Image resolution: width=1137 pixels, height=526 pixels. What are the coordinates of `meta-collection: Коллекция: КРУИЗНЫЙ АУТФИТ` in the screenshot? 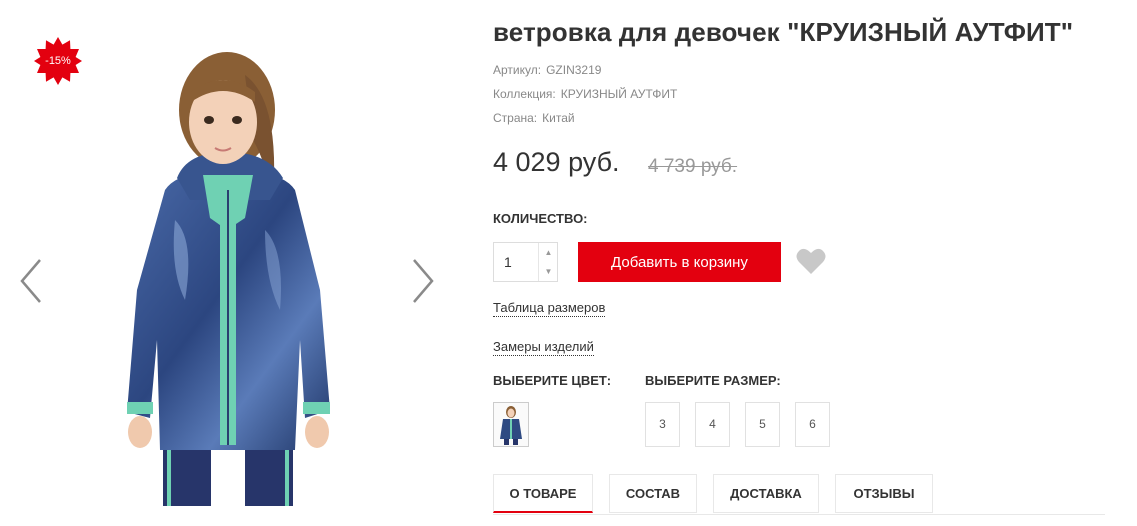 It's located at (585, 94).